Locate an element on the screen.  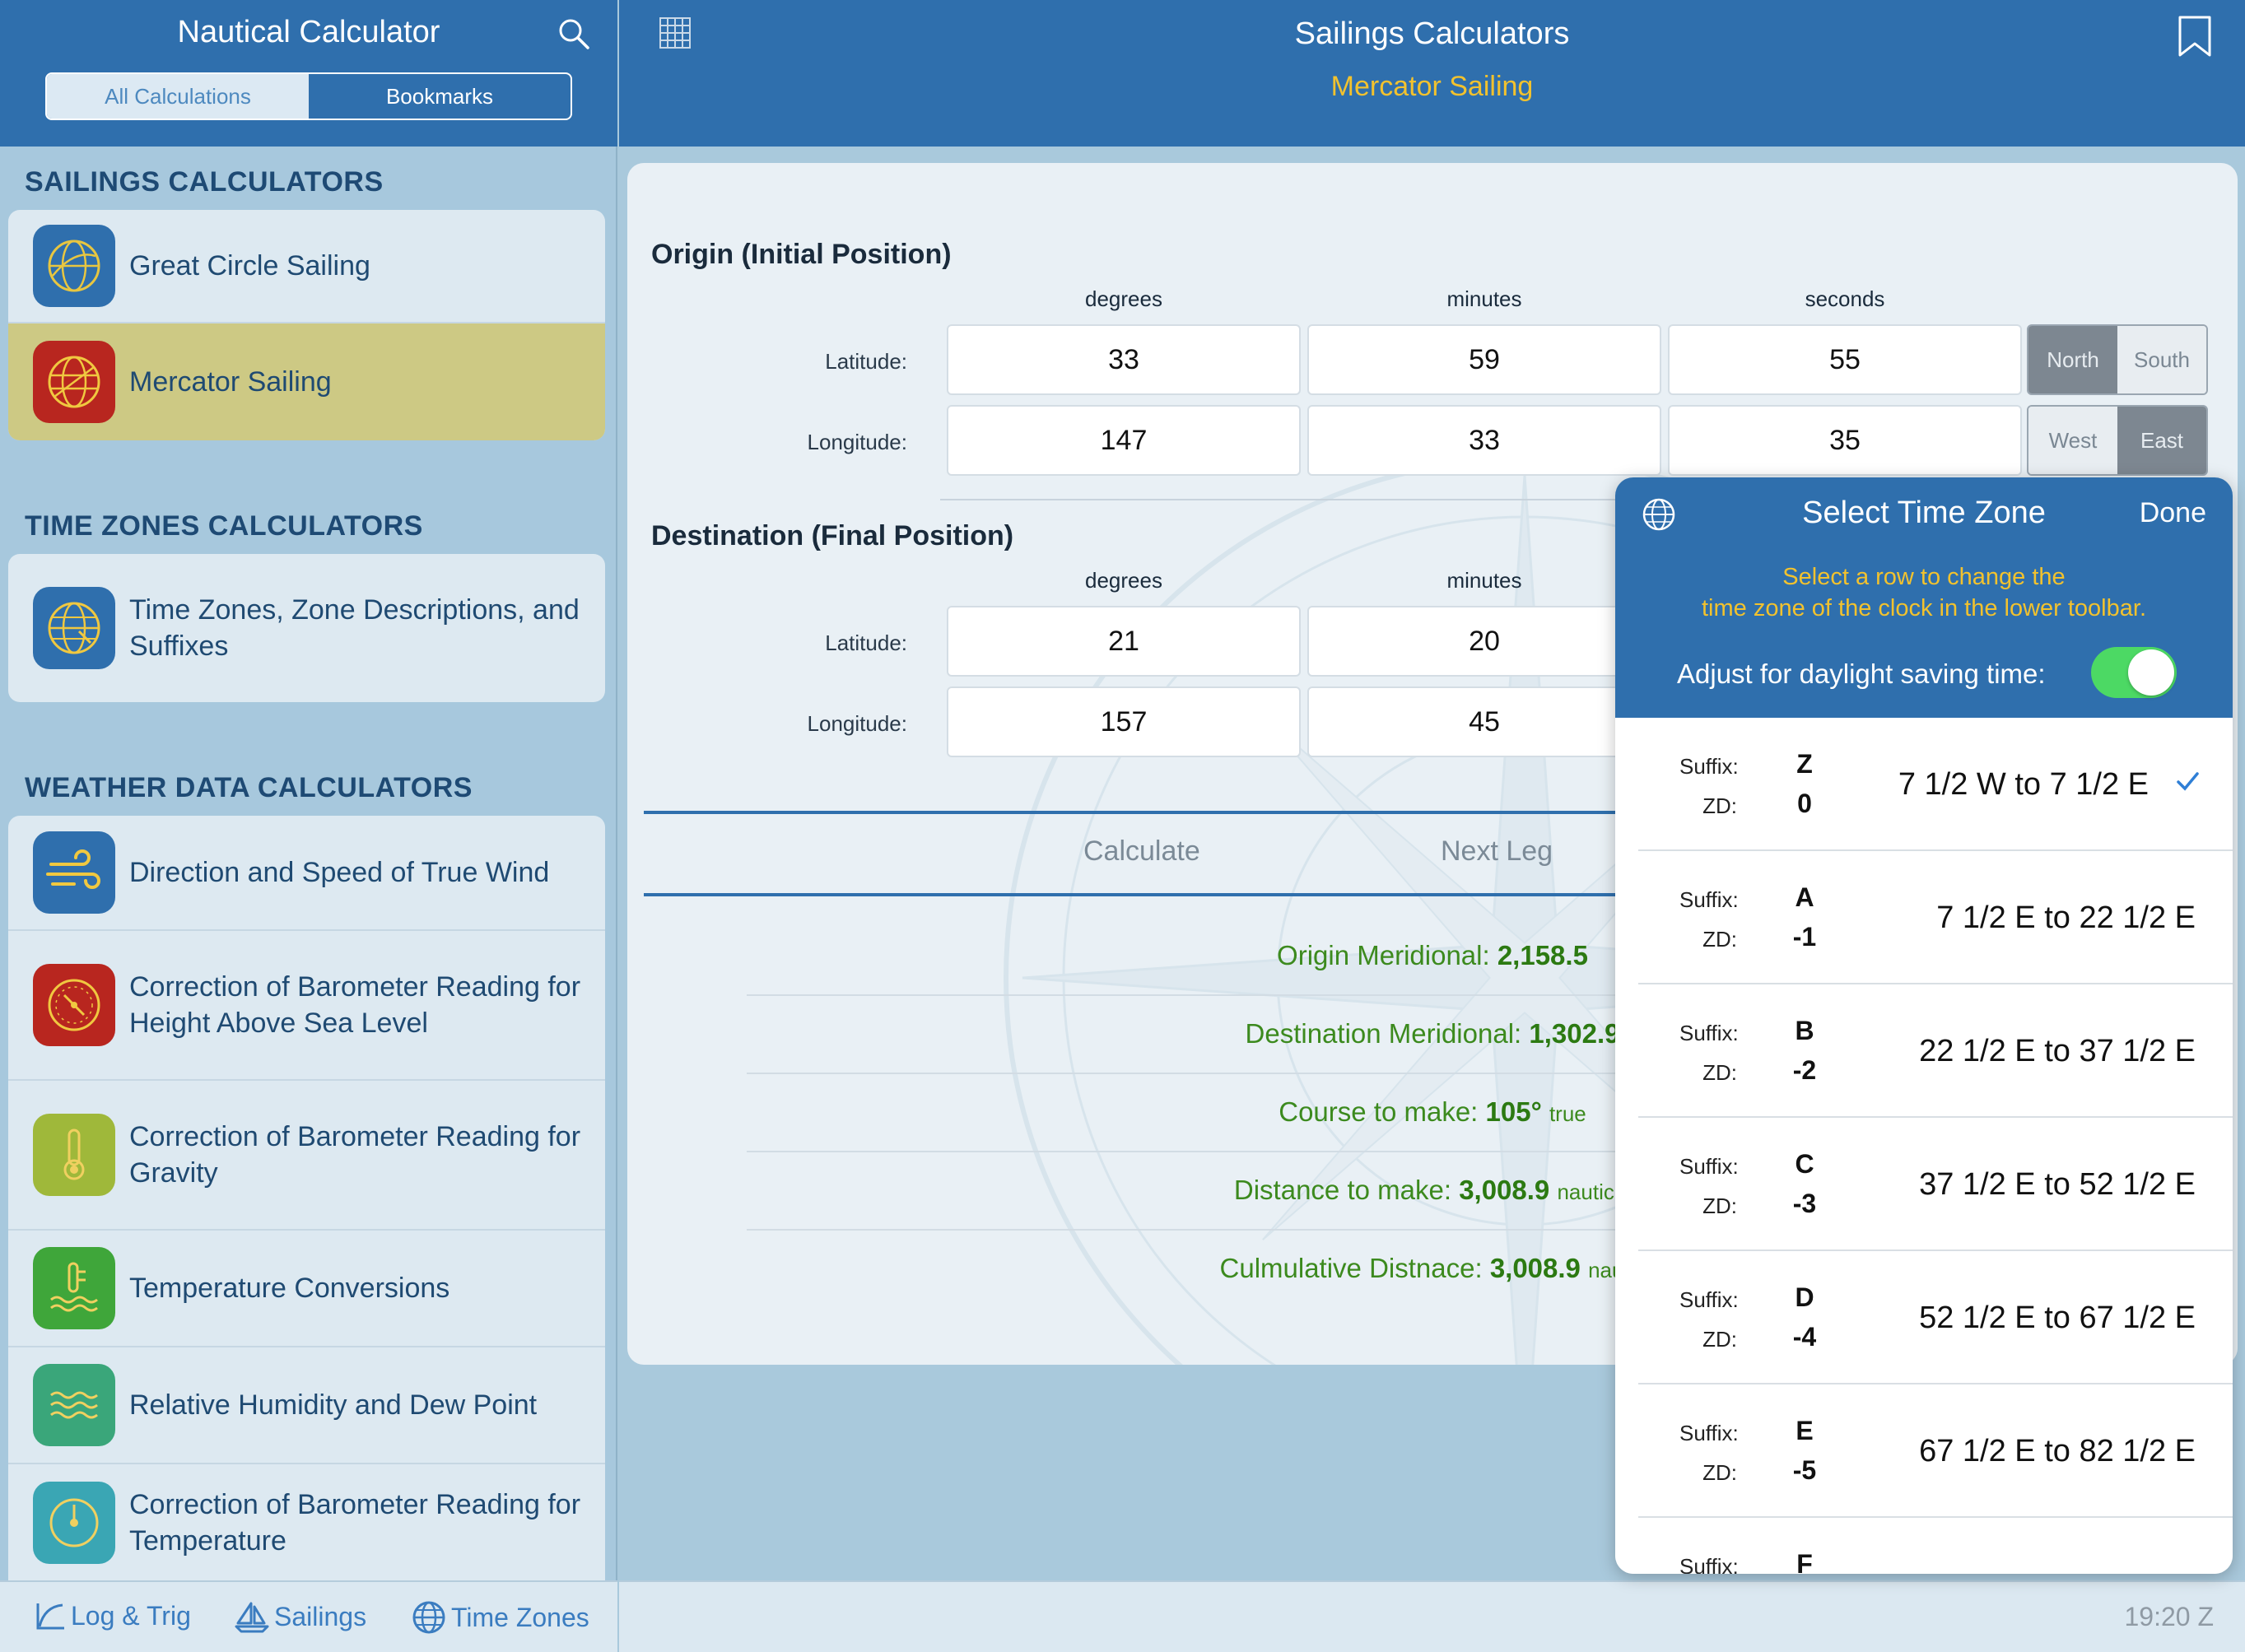
zone-range: 37 1/2 E to 52 1/2 E is located at coordinates (2057, 1184).